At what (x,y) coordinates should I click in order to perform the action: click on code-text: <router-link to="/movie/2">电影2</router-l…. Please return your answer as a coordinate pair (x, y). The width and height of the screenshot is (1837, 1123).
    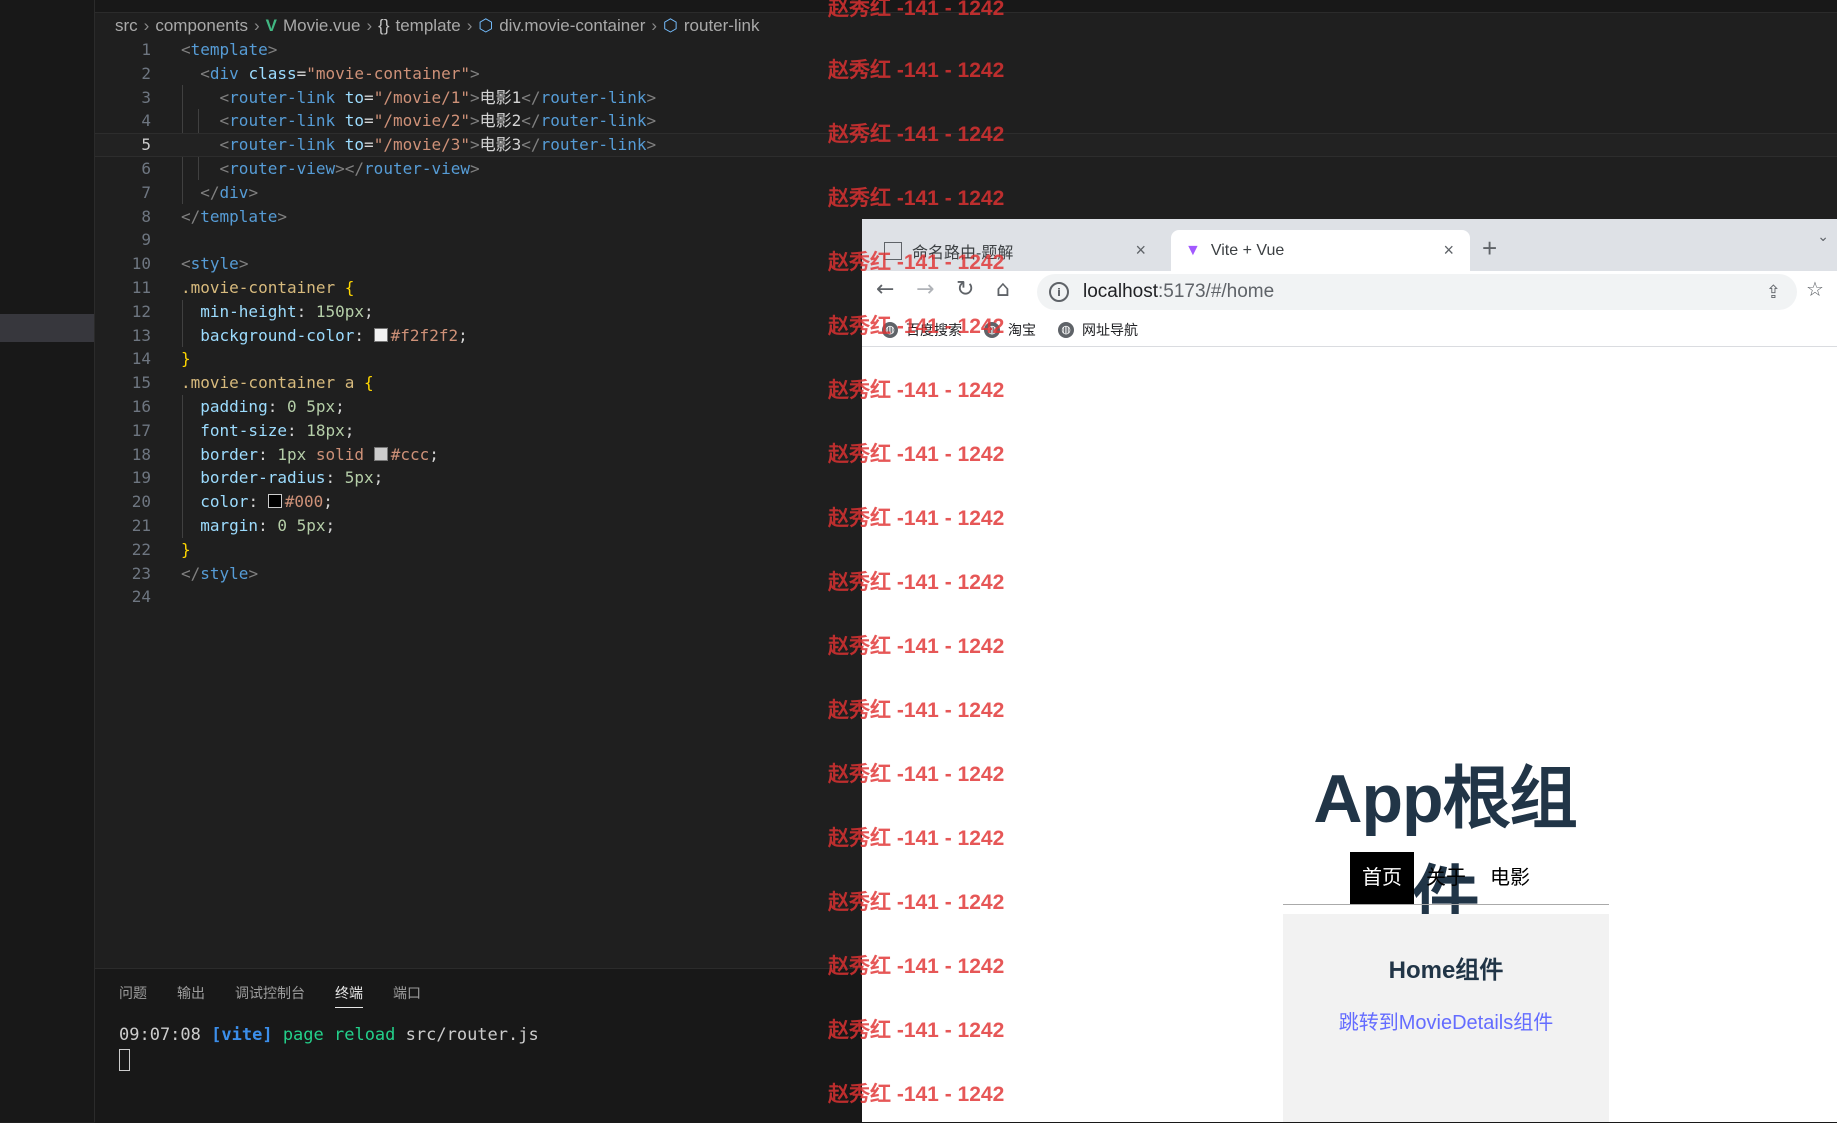
    Looking at the image, I should click on (438, 121).